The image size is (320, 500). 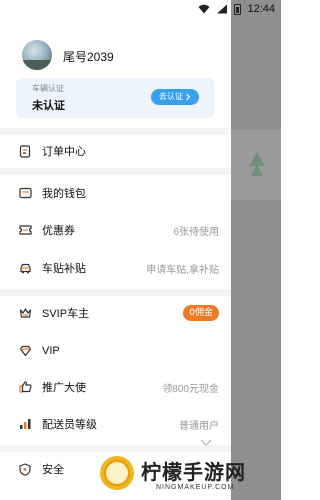 What do you see at coordinates (171, 96) in the screenshot?
I see `verify-button-label: 去认证` at bounding box center [171, 96].